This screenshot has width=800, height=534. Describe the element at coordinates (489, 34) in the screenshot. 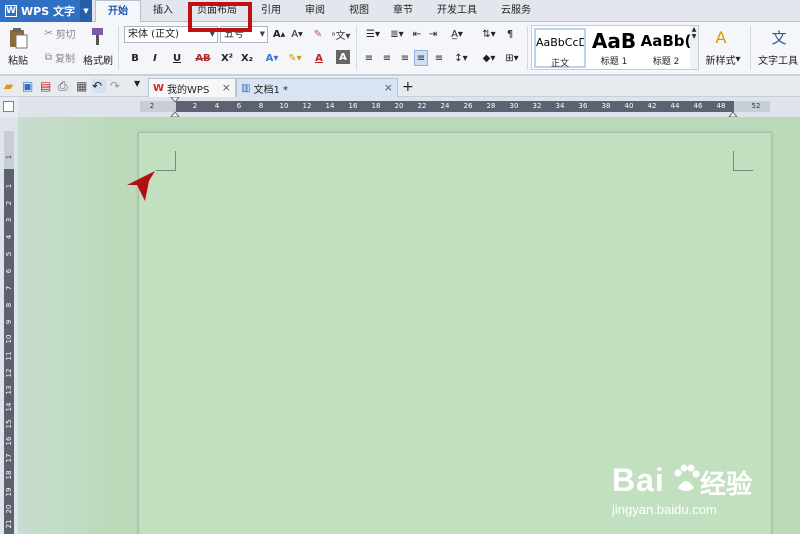

I see `sort-icon: ⇅▾` at that location.